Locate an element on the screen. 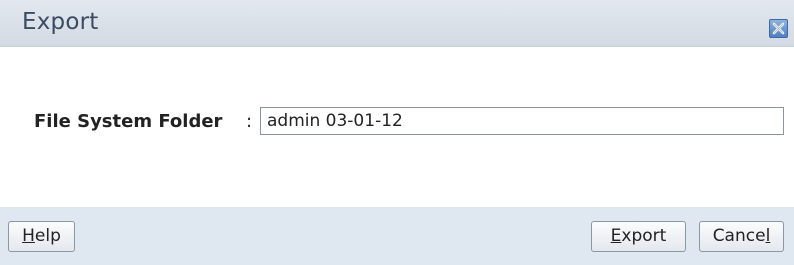 This screenshot has width=794, height=265. close-button is located at coordinates (778, 28).